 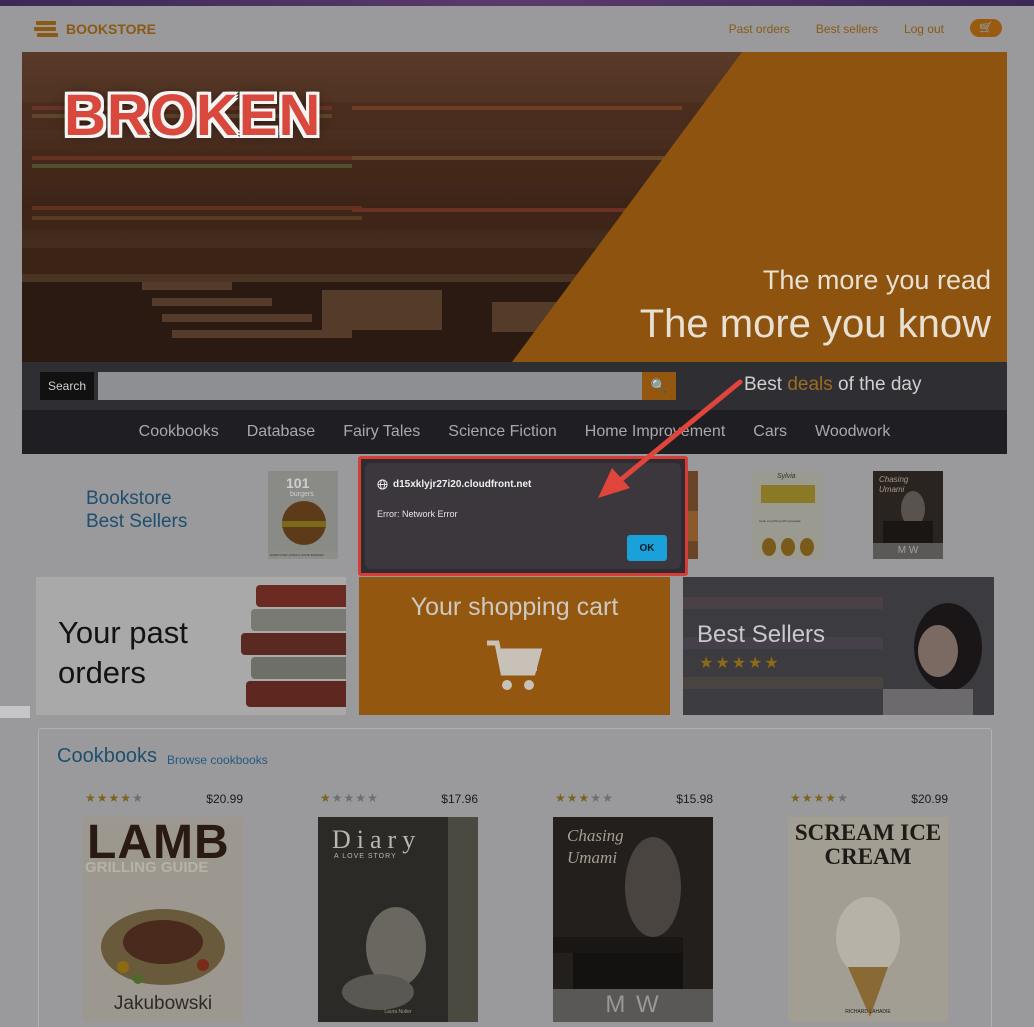 What do you see at coordinates (838, 646) in the screenshot?
I see `best-sellers-tile: Best Sellers ★★★★★` at bounding box center [838, 646].